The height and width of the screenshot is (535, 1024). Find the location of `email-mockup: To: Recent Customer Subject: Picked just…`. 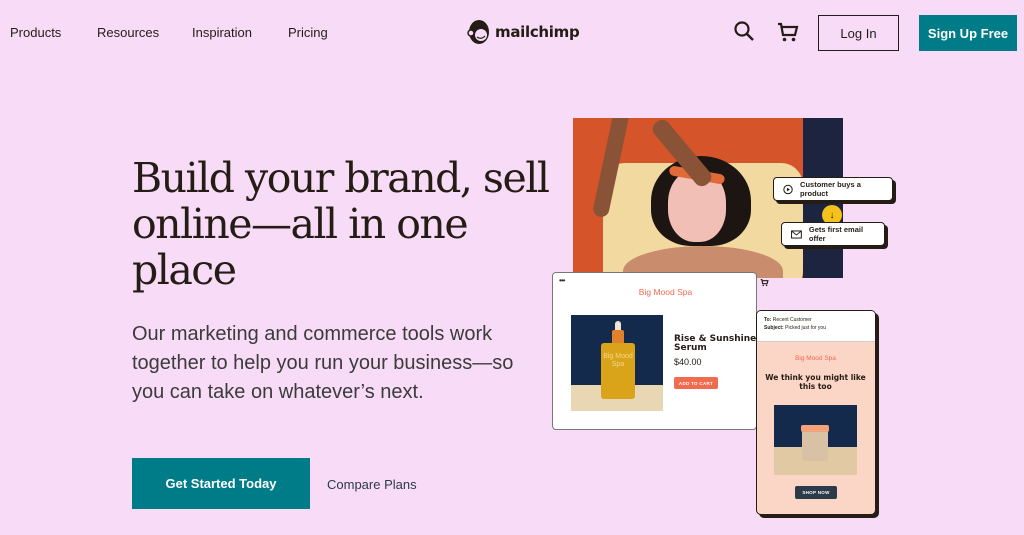

email-mockup: To: Recent Customer Subject: Picked just… is located at coordinates (816, 412).